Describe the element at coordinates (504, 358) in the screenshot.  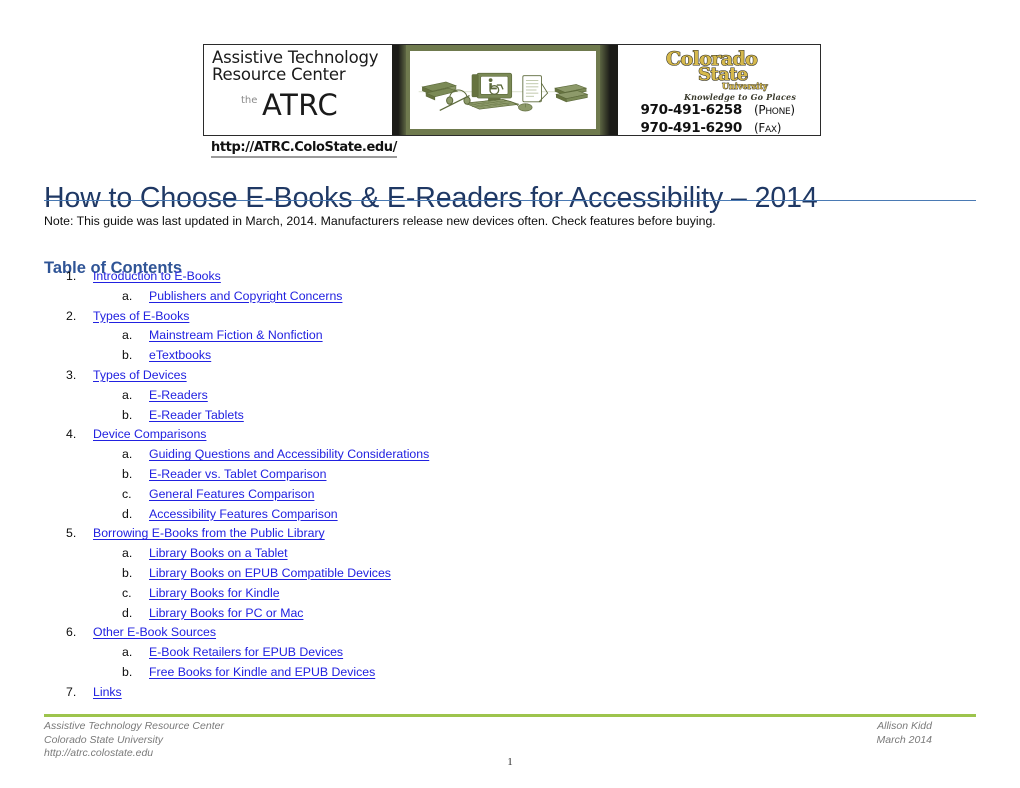
I see `toc-item: b. eTextbooks` at that location.